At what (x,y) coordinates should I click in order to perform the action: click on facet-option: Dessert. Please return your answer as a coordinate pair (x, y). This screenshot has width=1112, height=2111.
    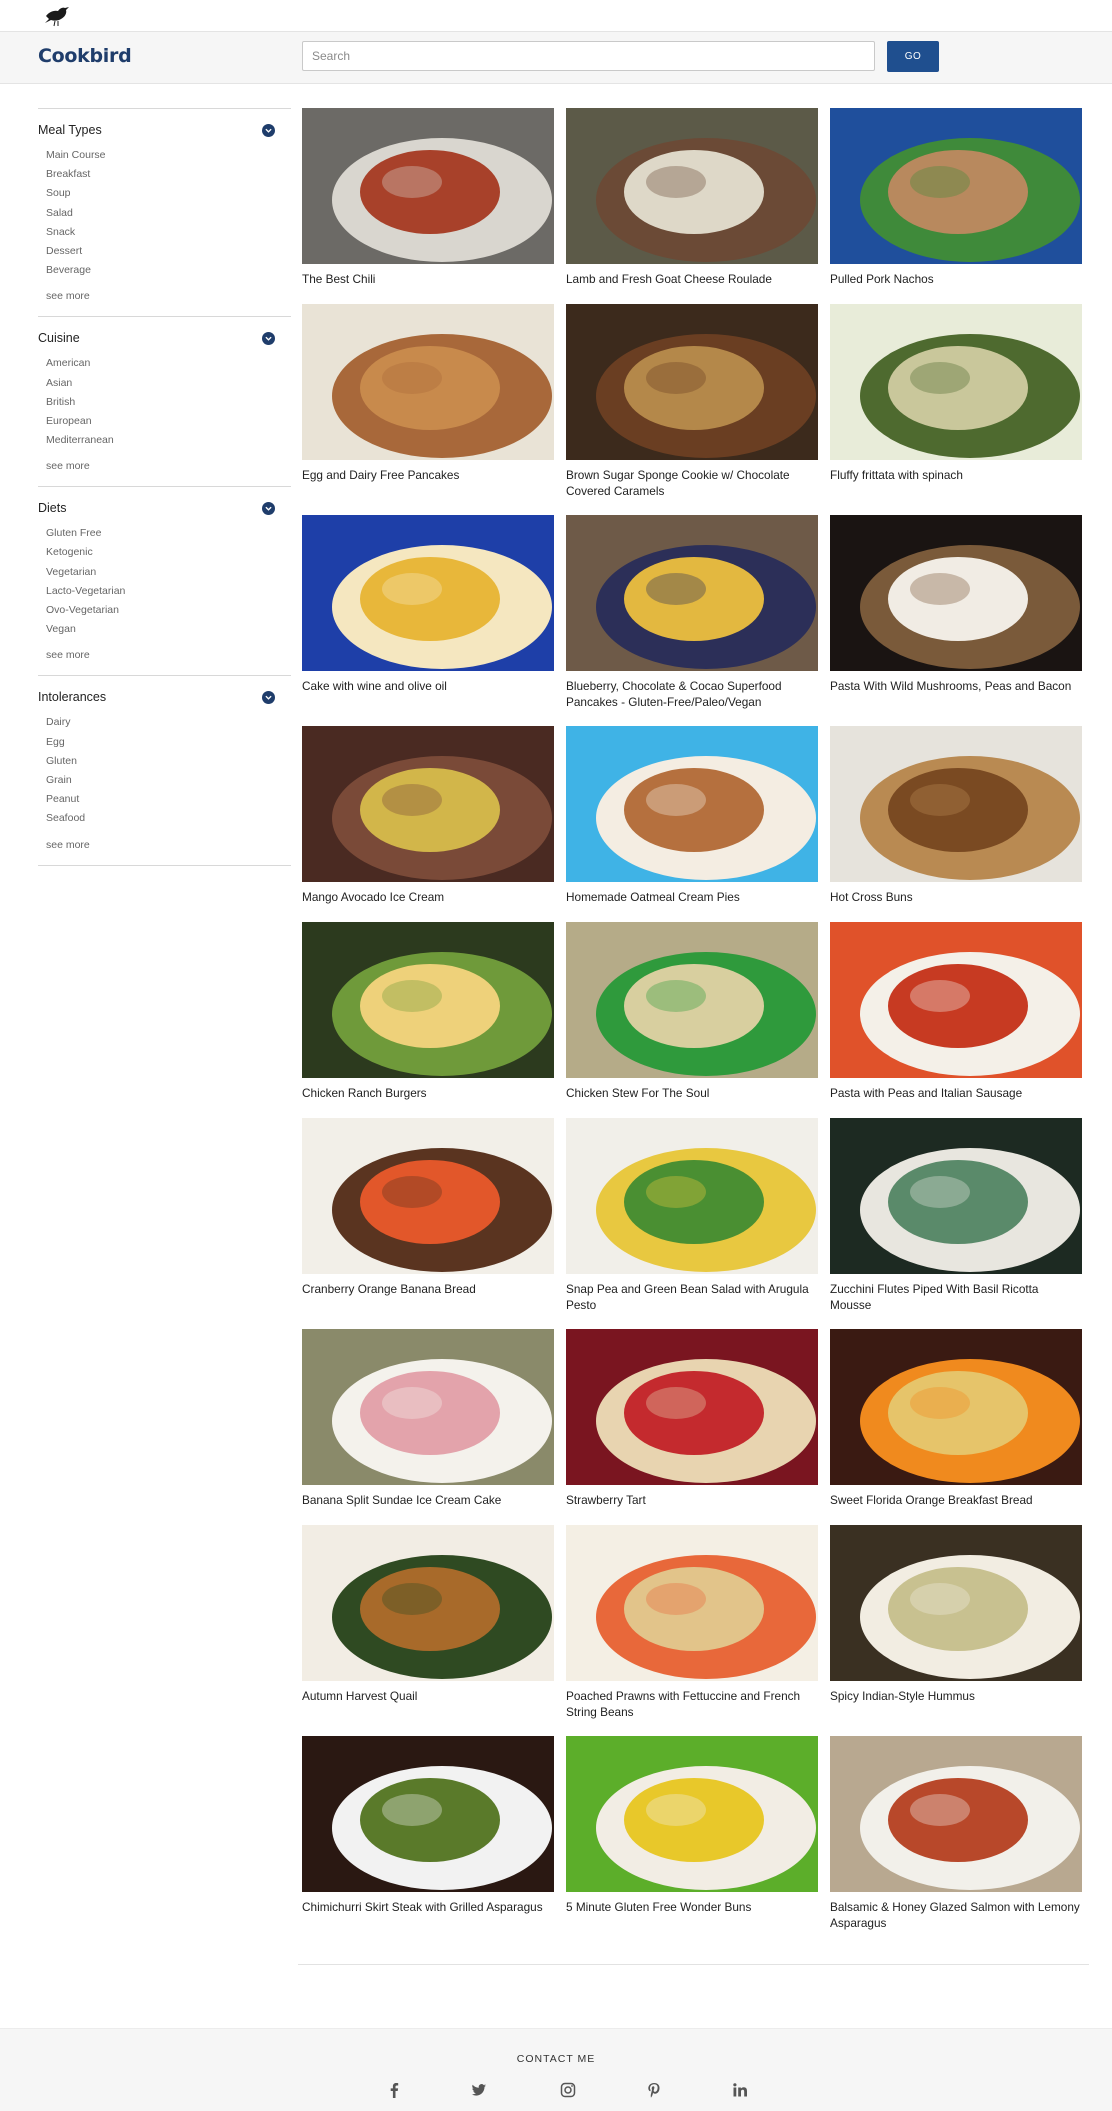
    Looking at the image, I should click on (164, 251).